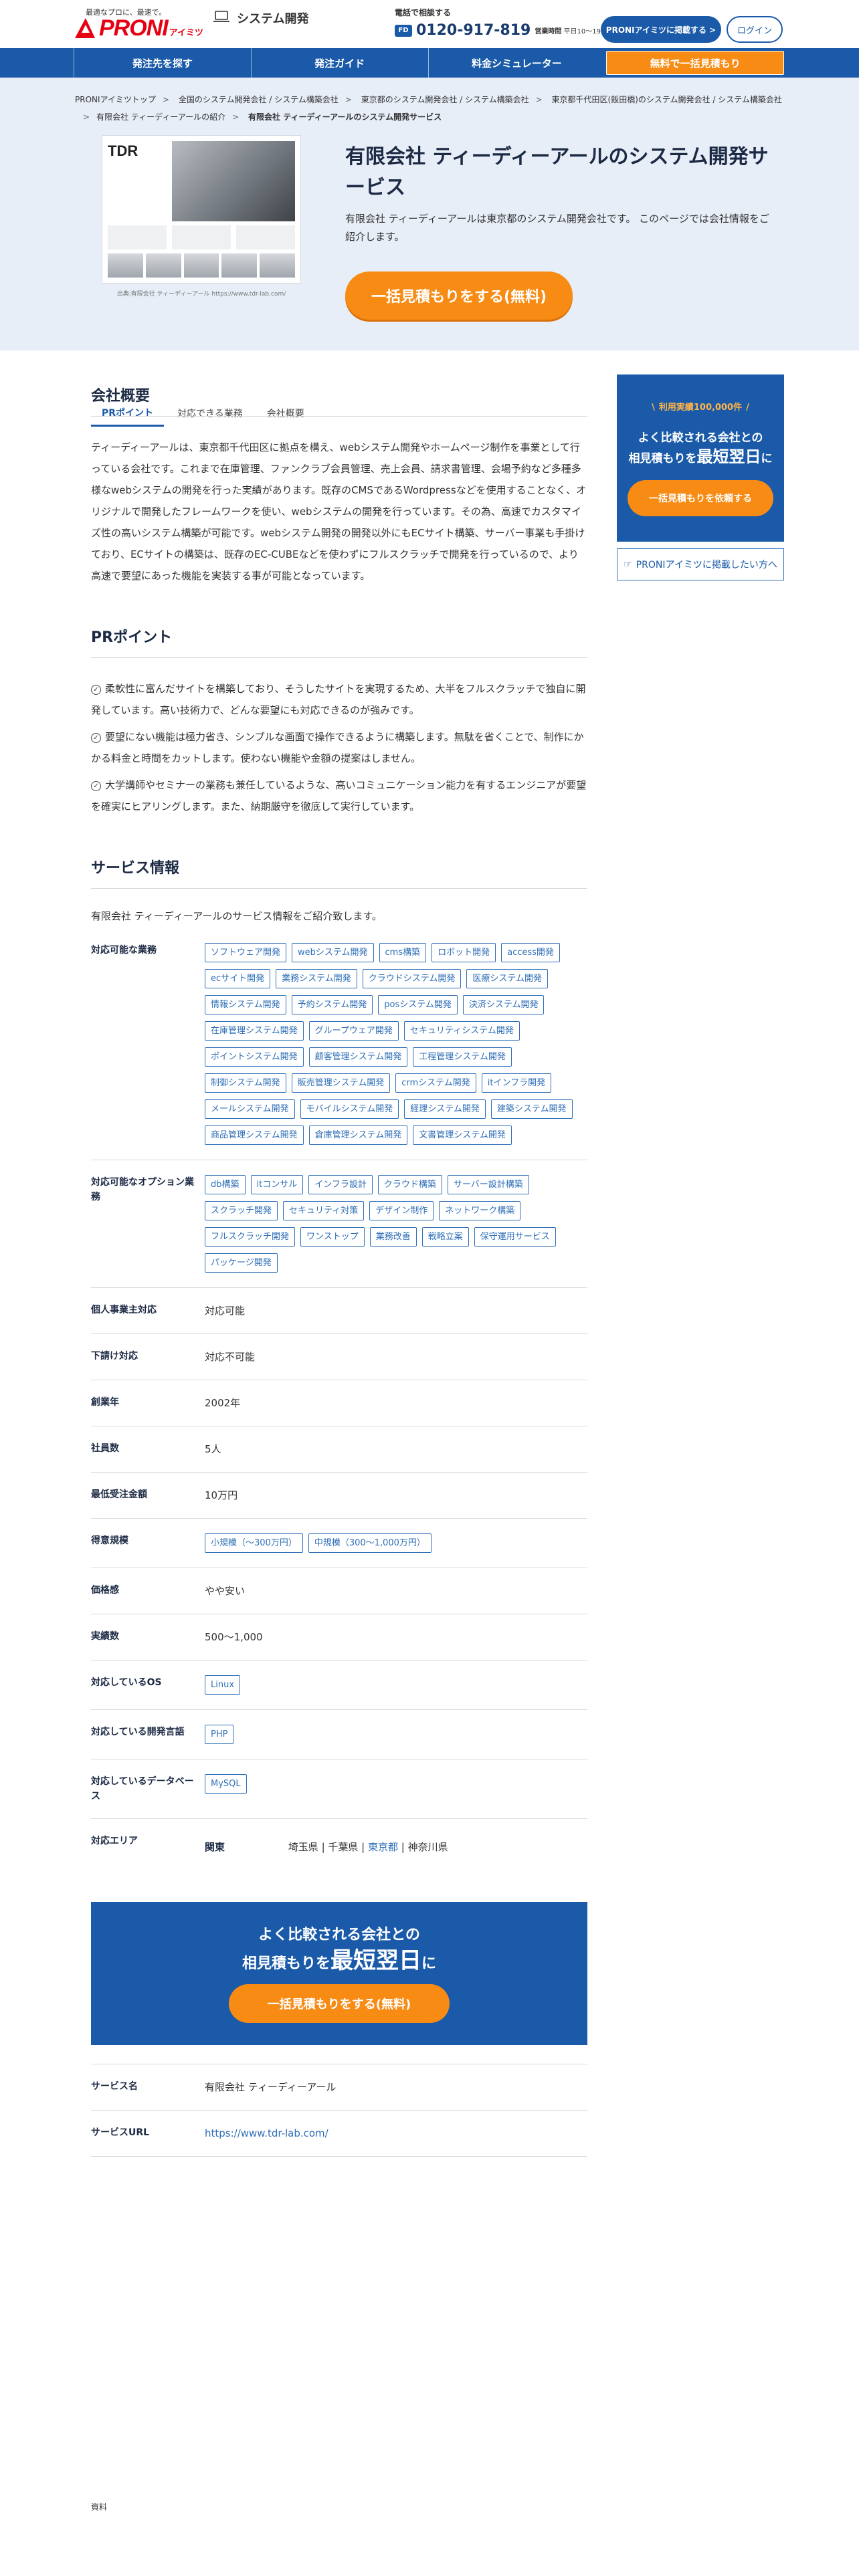  I want to click on tag-item: crmシステム開発, so click(435, 1083).